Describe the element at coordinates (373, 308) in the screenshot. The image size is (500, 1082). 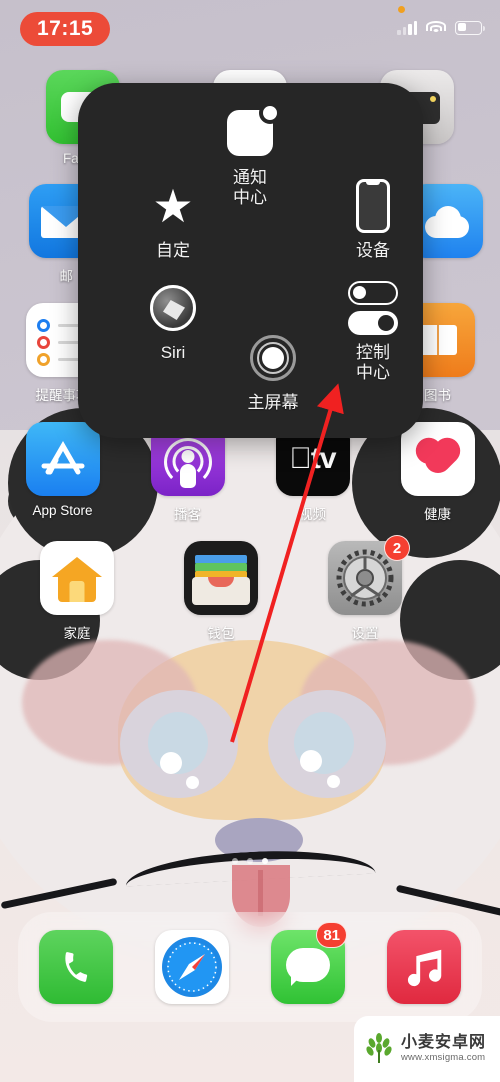
I see `control-center-toggles-icon` at that location.